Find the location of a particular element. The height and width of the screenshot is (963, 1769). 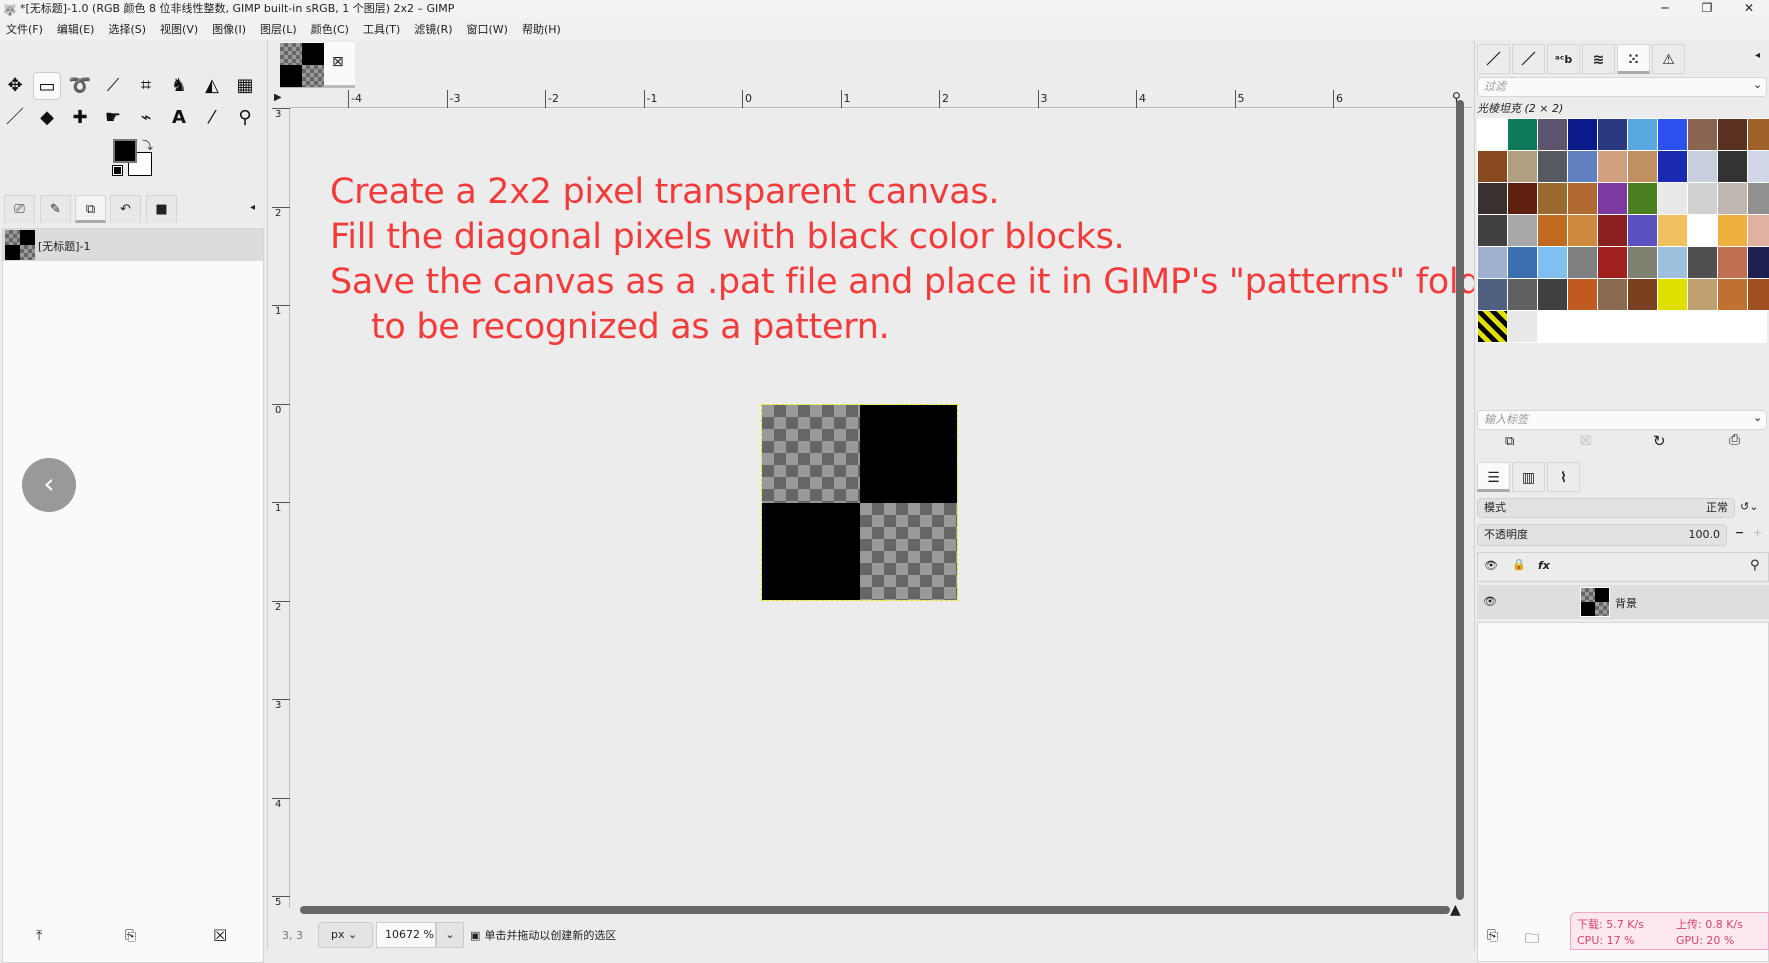

tab-brushes: ／ is located at coordinates (1493, 59).